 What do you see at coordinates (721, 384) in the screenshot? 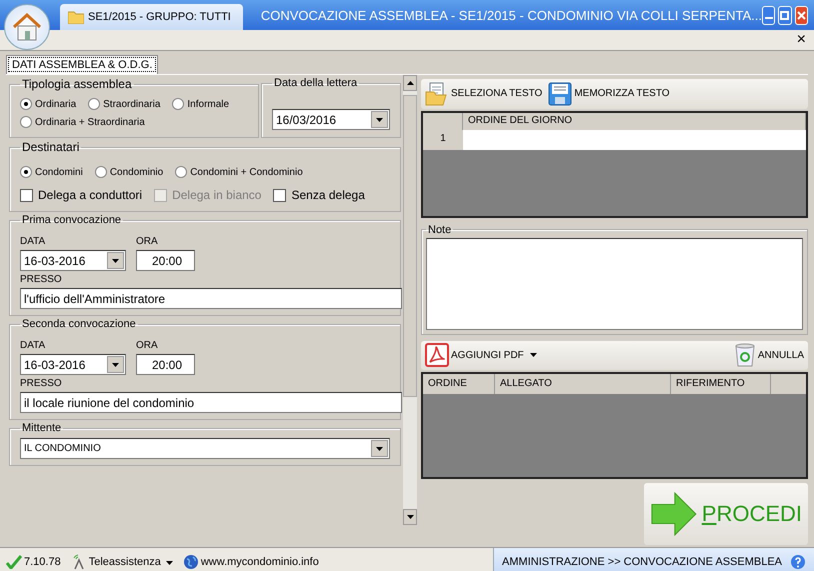
I see `column-header: RIFERIMENTO` at bounding box center [721, 384].